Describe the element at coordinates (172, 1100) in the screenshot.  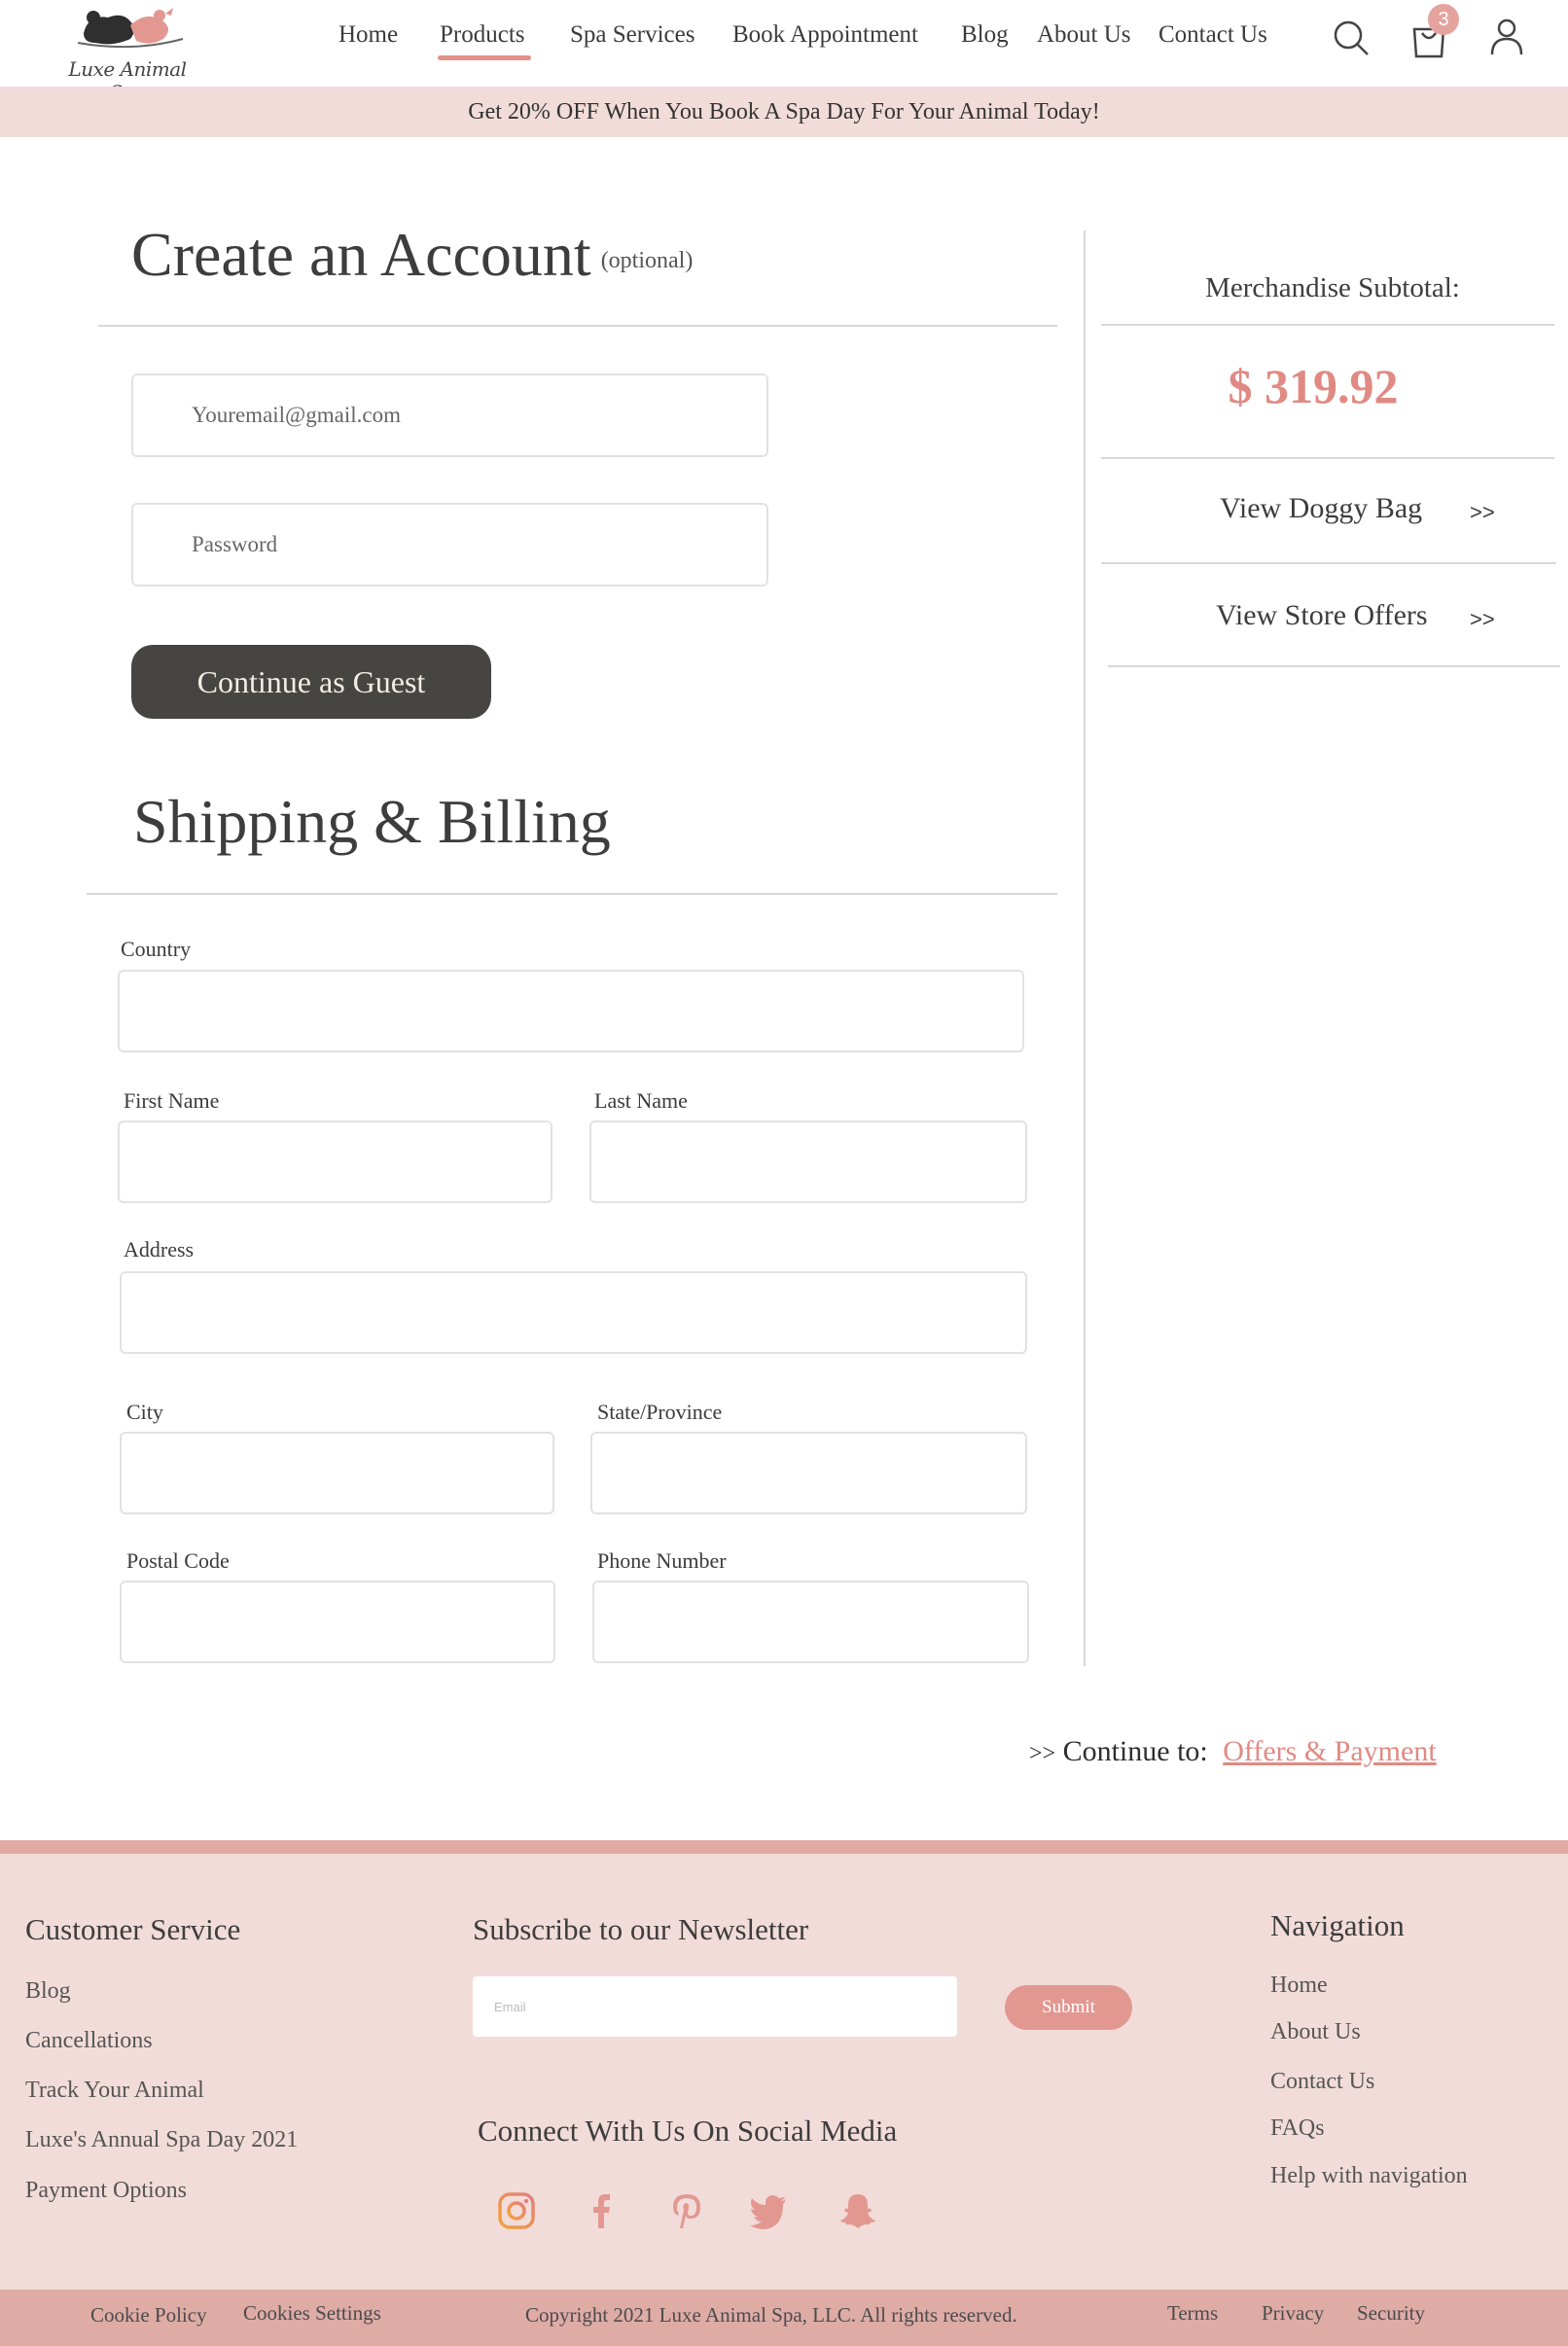
I see `first-name-label: First Name` at that location.